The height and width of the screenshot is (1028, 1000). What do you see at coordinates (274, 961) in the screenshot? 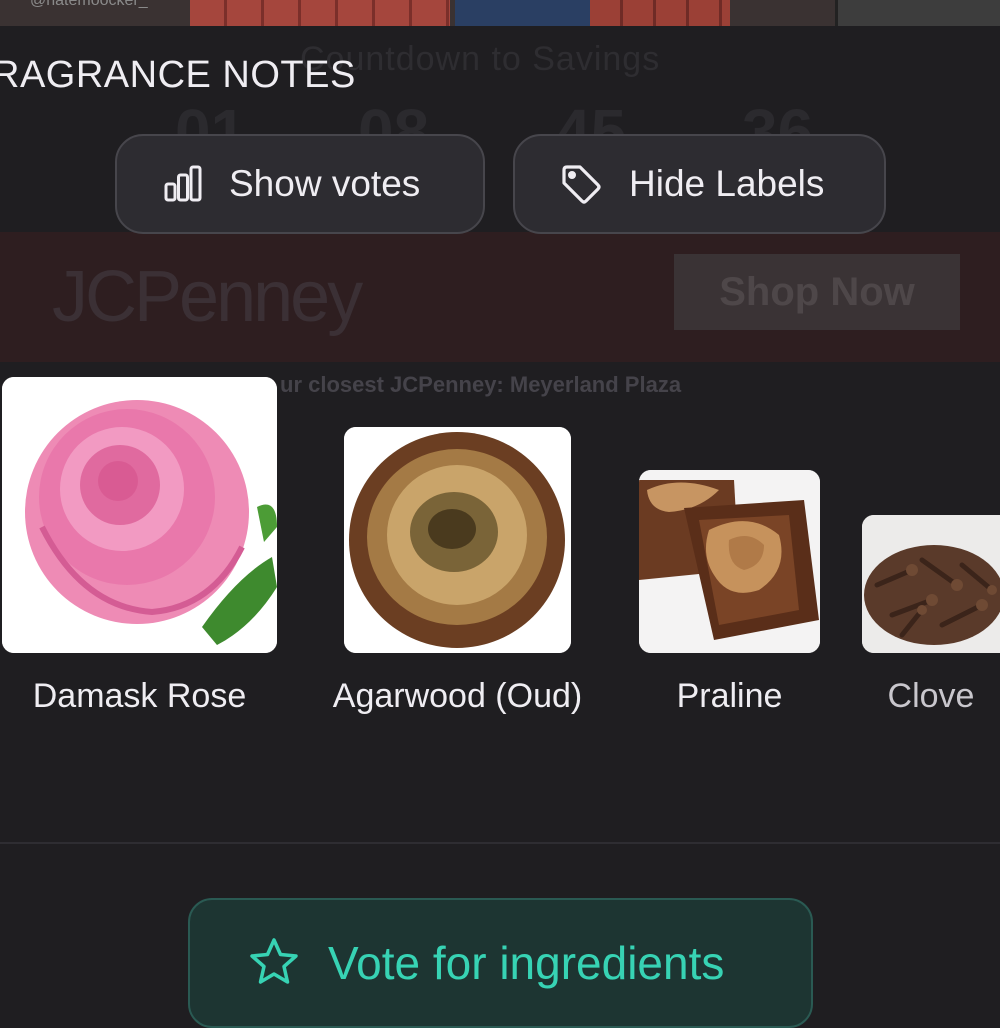
I see `star-outline-icon` at bounding box center [274, 961].